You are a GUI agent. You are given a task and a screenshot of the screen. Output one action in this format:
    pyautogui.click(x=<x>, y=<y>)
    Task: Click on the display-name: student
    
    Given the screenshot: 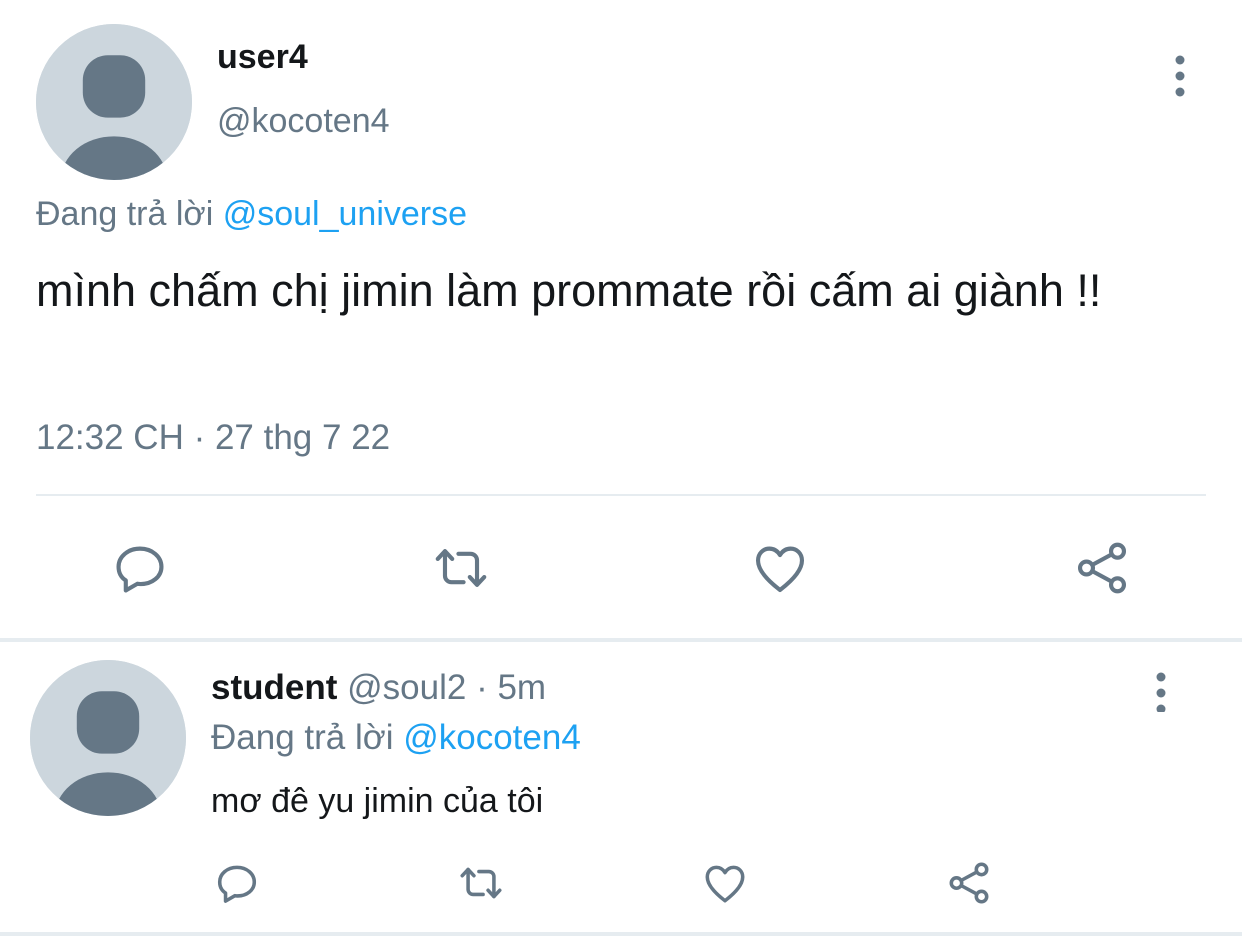 What is the action you would take?
    pyautogui.click(x=274, y=687)
    